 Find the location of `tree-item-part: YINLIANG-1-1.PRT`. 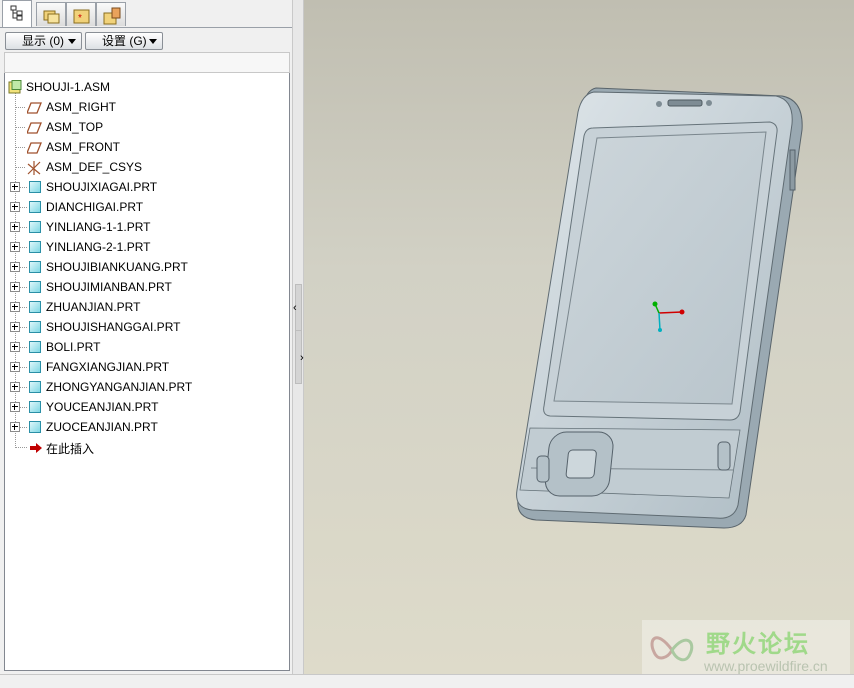

tree-item-part: YINLIANG-1-1.PRT is located at coordinates (147, 227).